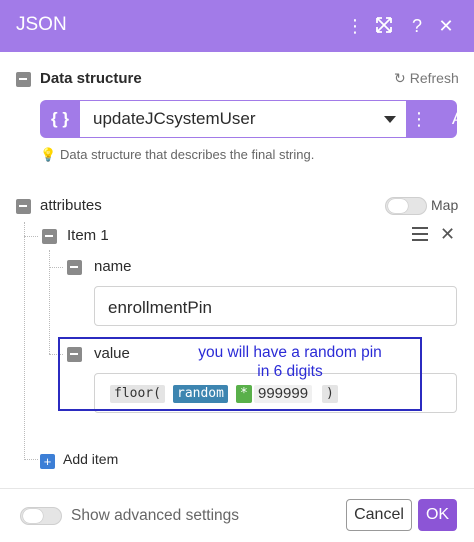 This screenshot has width=474, height=542. Describe the element at coordinates (445, 205) in the screenshot. I see `map-label: Map` at that location.